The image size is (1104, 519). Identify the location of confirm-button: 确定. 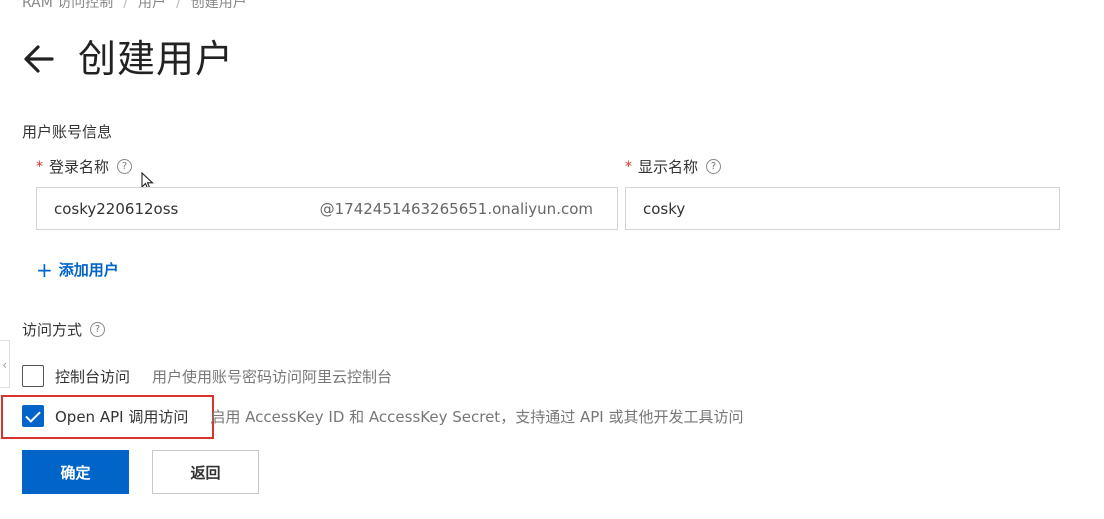
(75, 472).